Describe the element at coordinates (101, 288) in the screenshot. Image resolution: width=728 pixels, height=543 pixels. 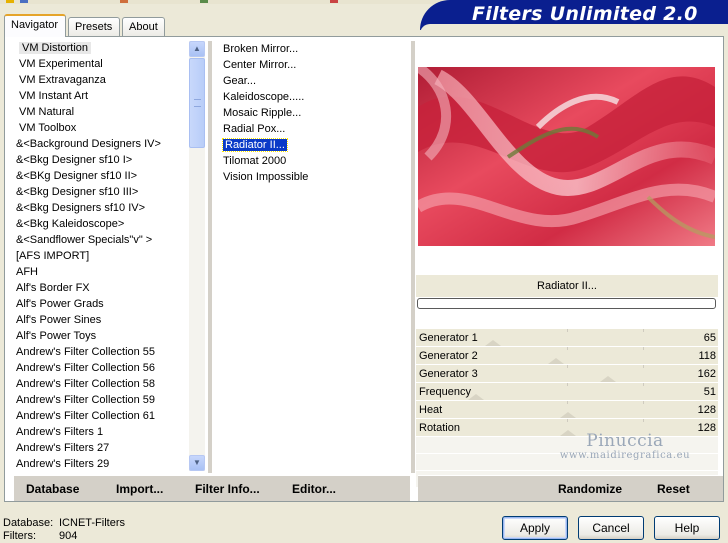
I see `navigator-item: Alf's Border FX` at that location.